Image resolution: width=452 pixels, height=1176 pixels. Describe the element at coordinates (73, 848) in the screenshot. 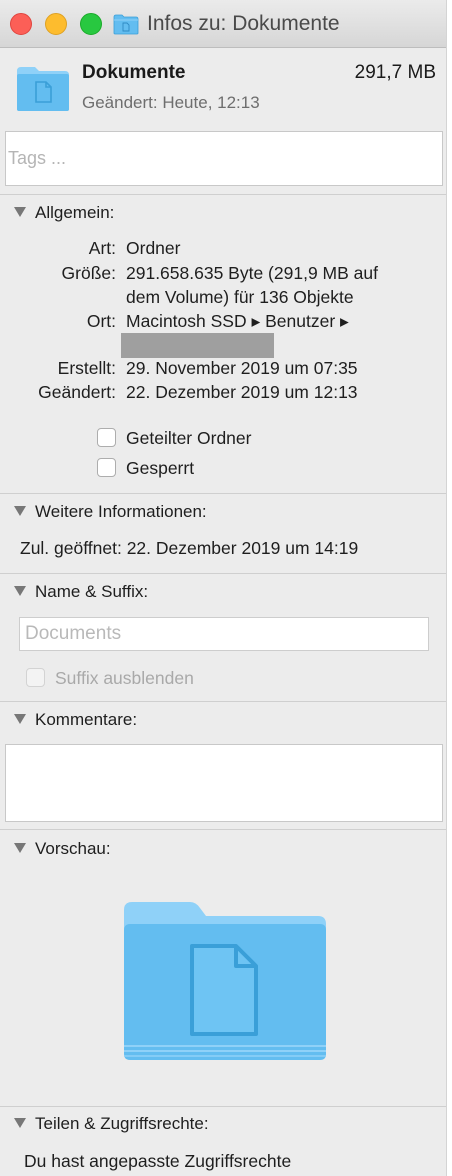

I see `section-preview-label: Vorschau:` at that location.